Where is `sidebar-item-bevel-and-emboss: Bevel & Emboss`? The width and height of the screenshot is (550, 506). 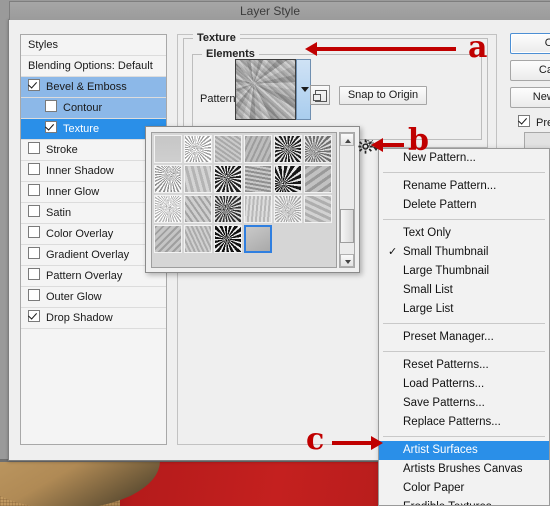
sidebar-item-bevel-and-emboss: Bevel & Emboss is located at coordinates (93, 87).